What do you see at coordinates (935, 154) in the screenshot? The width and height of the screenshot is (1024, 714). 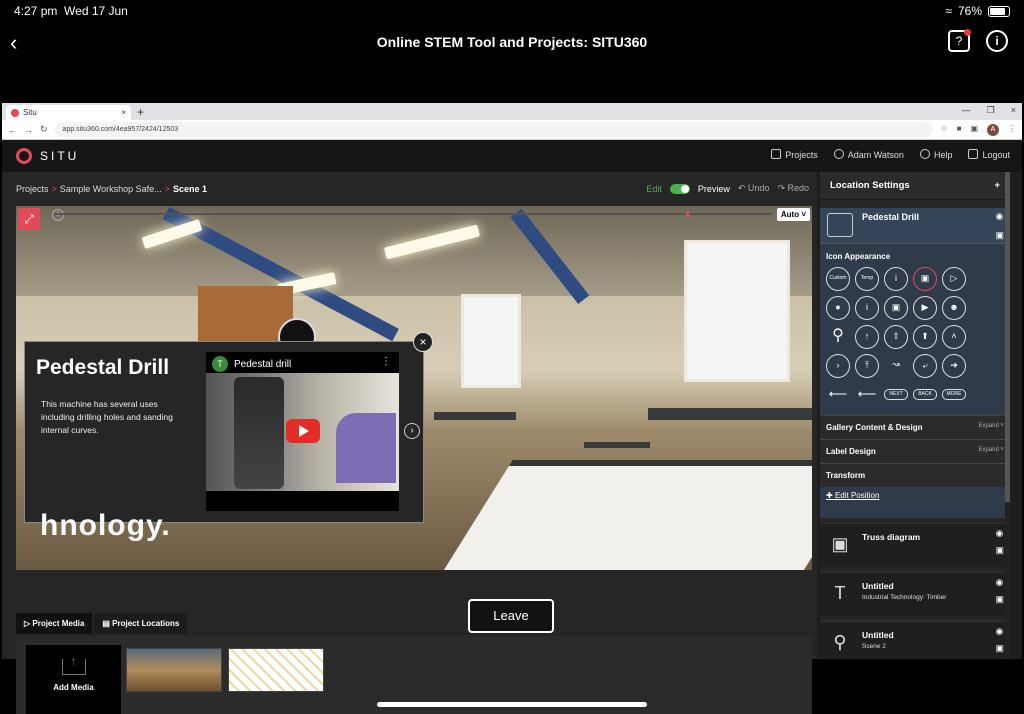 I see `nav-help: Help` at bounding box center [935, 154].